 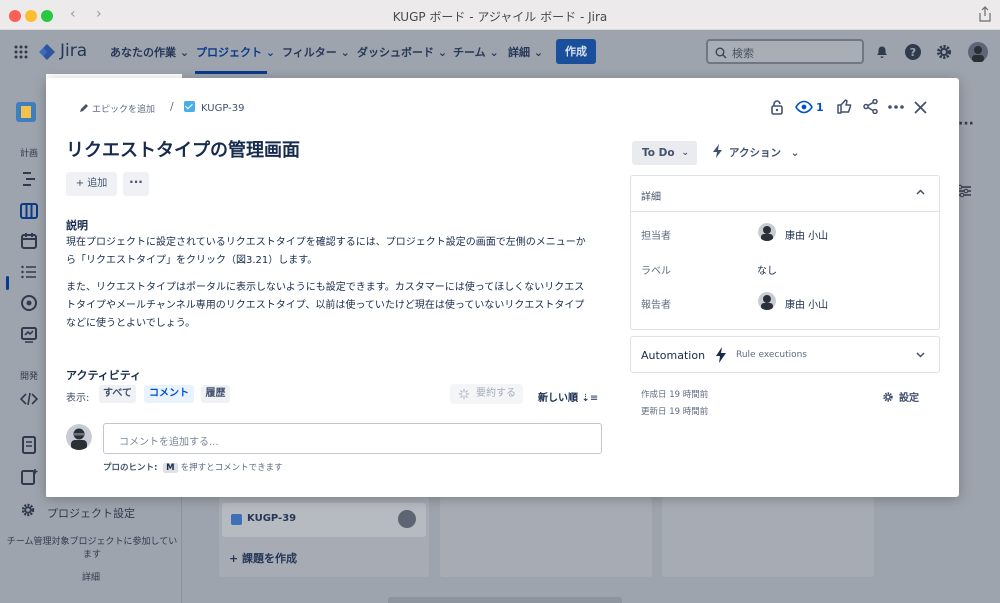 I want to click on rule-executions-label: Rule executions, so click(x=771, y=355).